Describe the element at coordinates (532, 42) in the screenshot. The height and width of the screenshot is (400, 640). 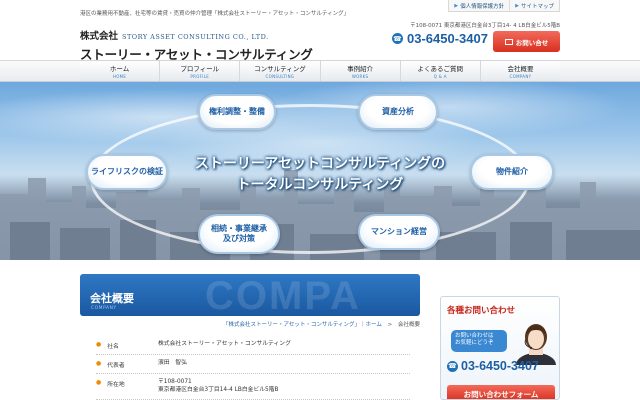
I see `contact-button-label: お問い合せ` at that location.